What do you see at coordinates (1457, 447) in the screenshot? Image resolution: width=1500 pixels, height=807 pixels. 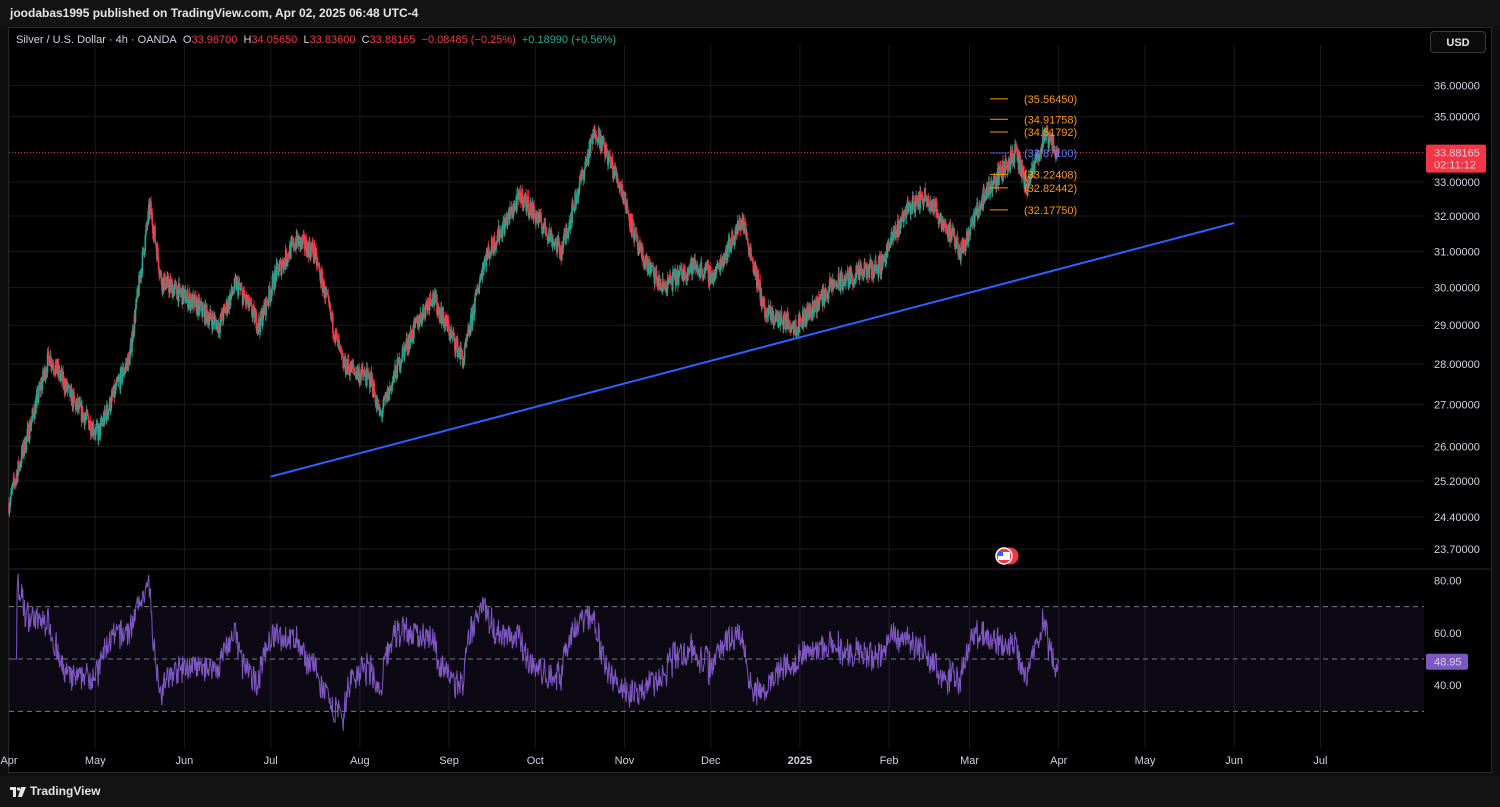 I see `y-tick-label: 26.00000` at bounding box center [1457, 447].